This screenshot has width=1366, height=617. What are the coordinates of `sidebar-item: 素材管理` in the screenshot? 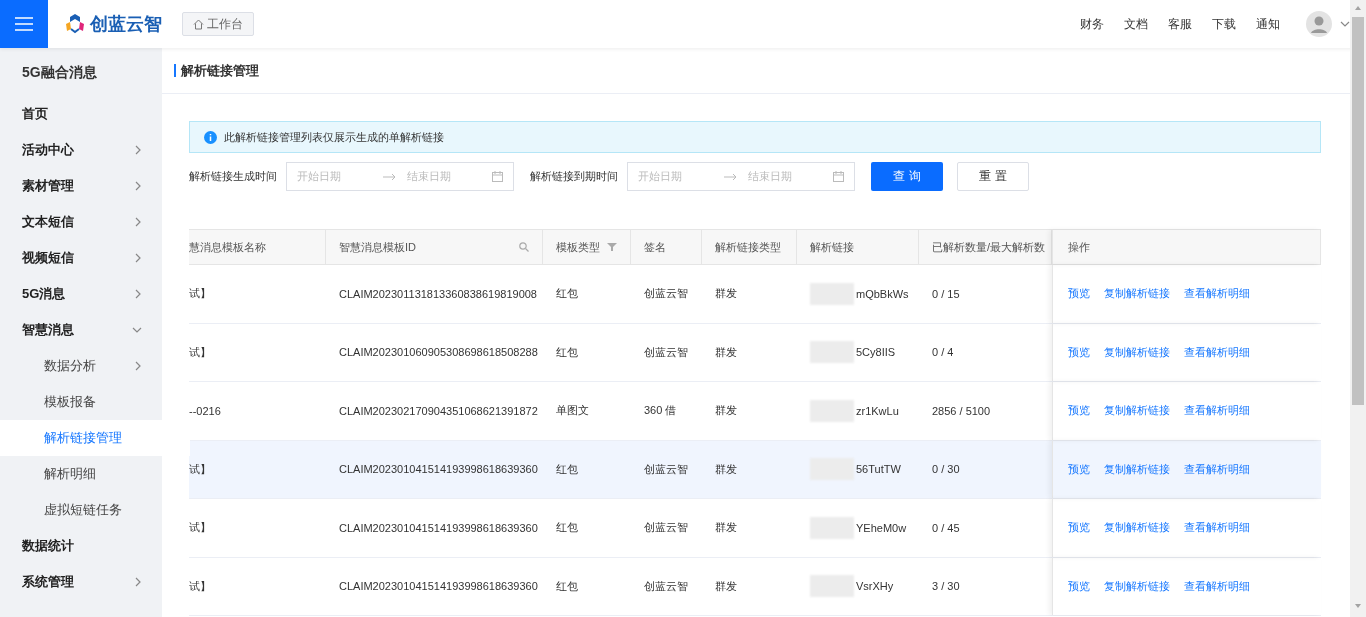 It's located at (81, 186).